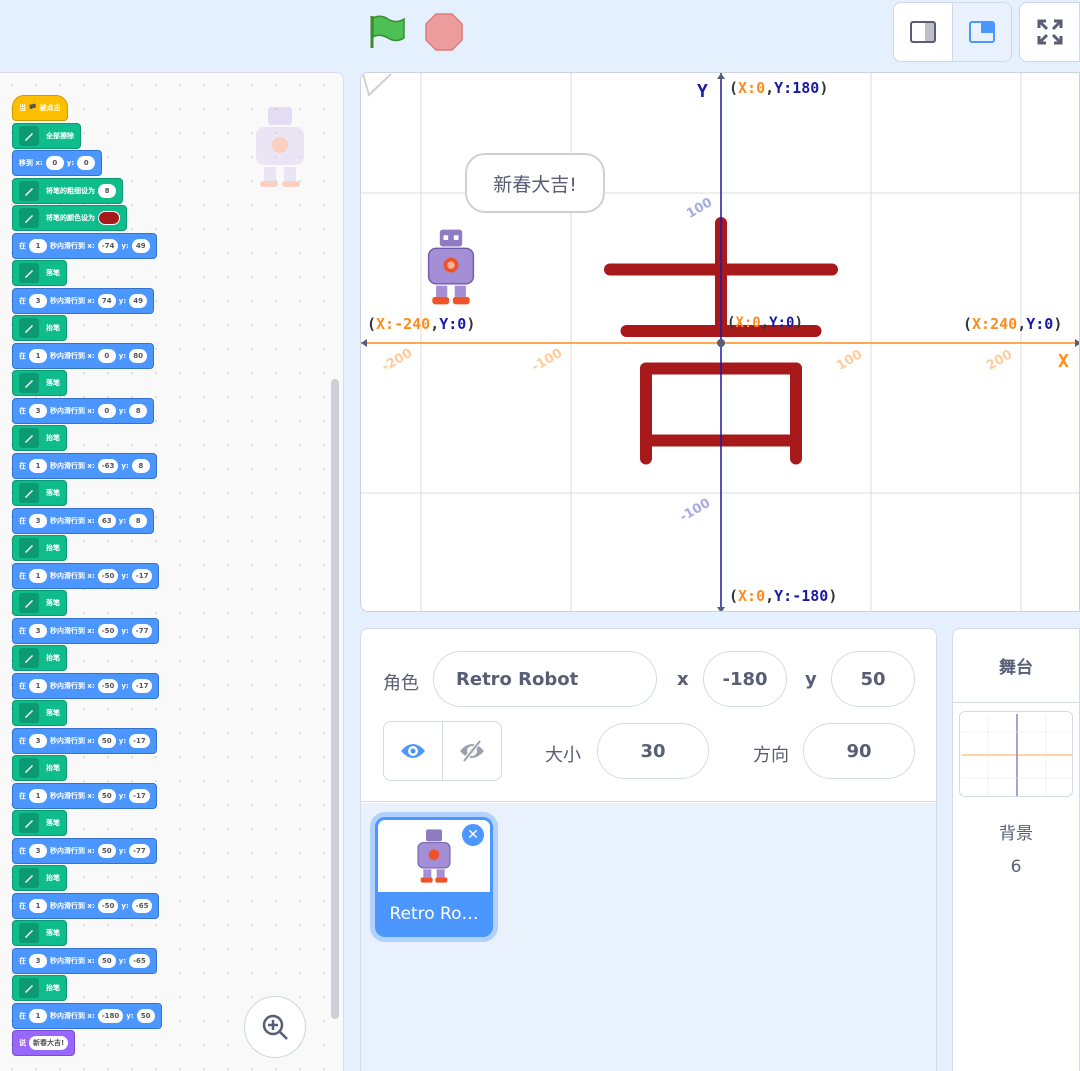  What do you see at coordinates (83, 520) in the screenshot?
I see `motion-block: 在 3 秒内滑行到 x: 63 y: 8` at bounding box center [83, 520].